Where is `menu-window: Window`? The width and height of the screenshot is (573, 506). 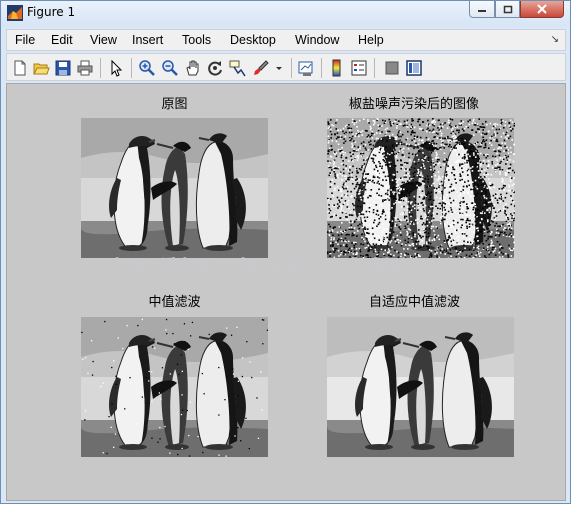 menu-window: Window is located at coordinates (317, 40).